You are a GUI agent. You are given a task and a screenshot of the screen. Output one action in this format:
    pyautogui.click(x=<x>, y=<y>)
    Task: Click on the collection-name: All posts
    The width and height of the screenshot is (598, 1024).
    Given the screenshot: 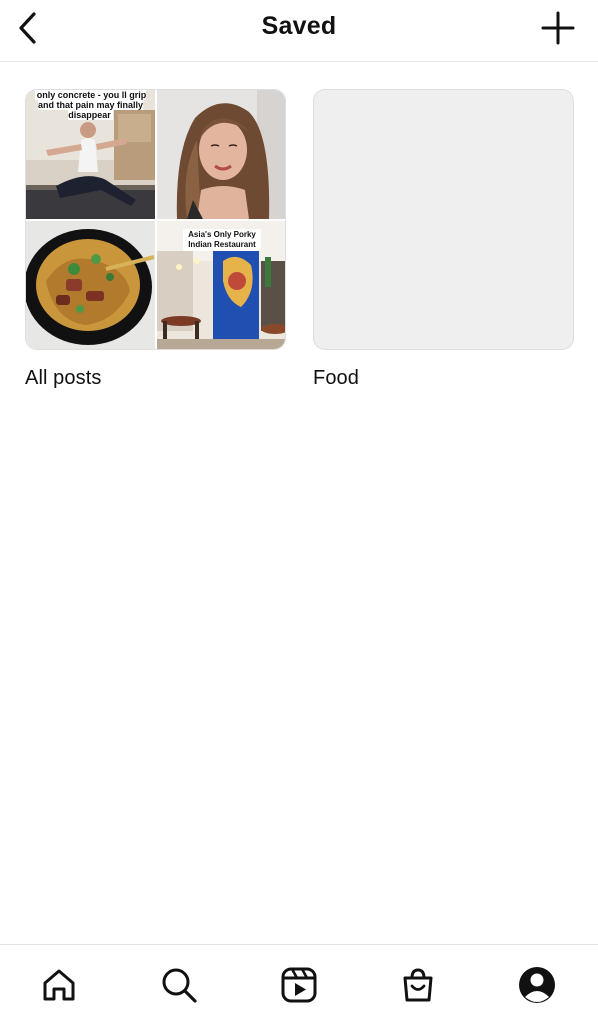 What is the action you would take?
    pyautogui.click(x=63, y=378)
    